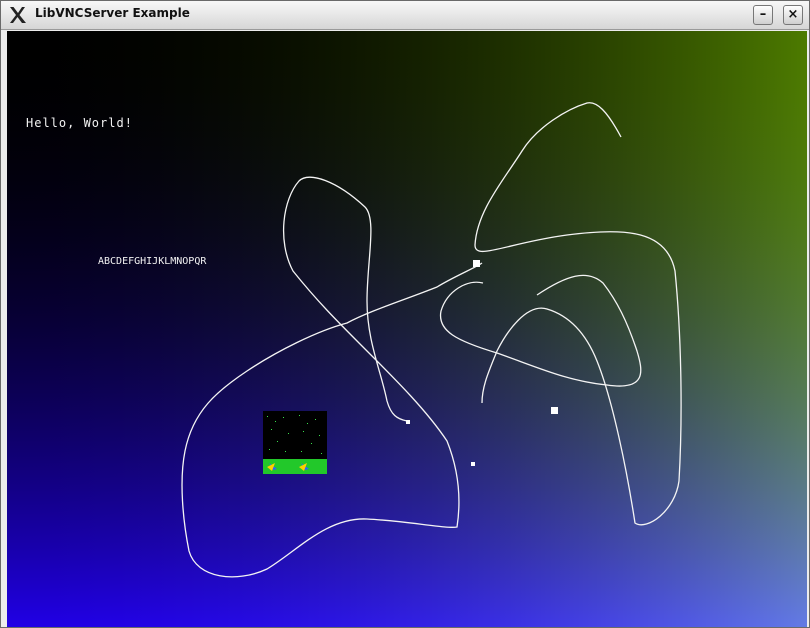 The image size is (810, 628). What do you see at coordinates (473, 464) in the screenshot?
I see `point-marker-tiny` at bounding box center [473, 464].